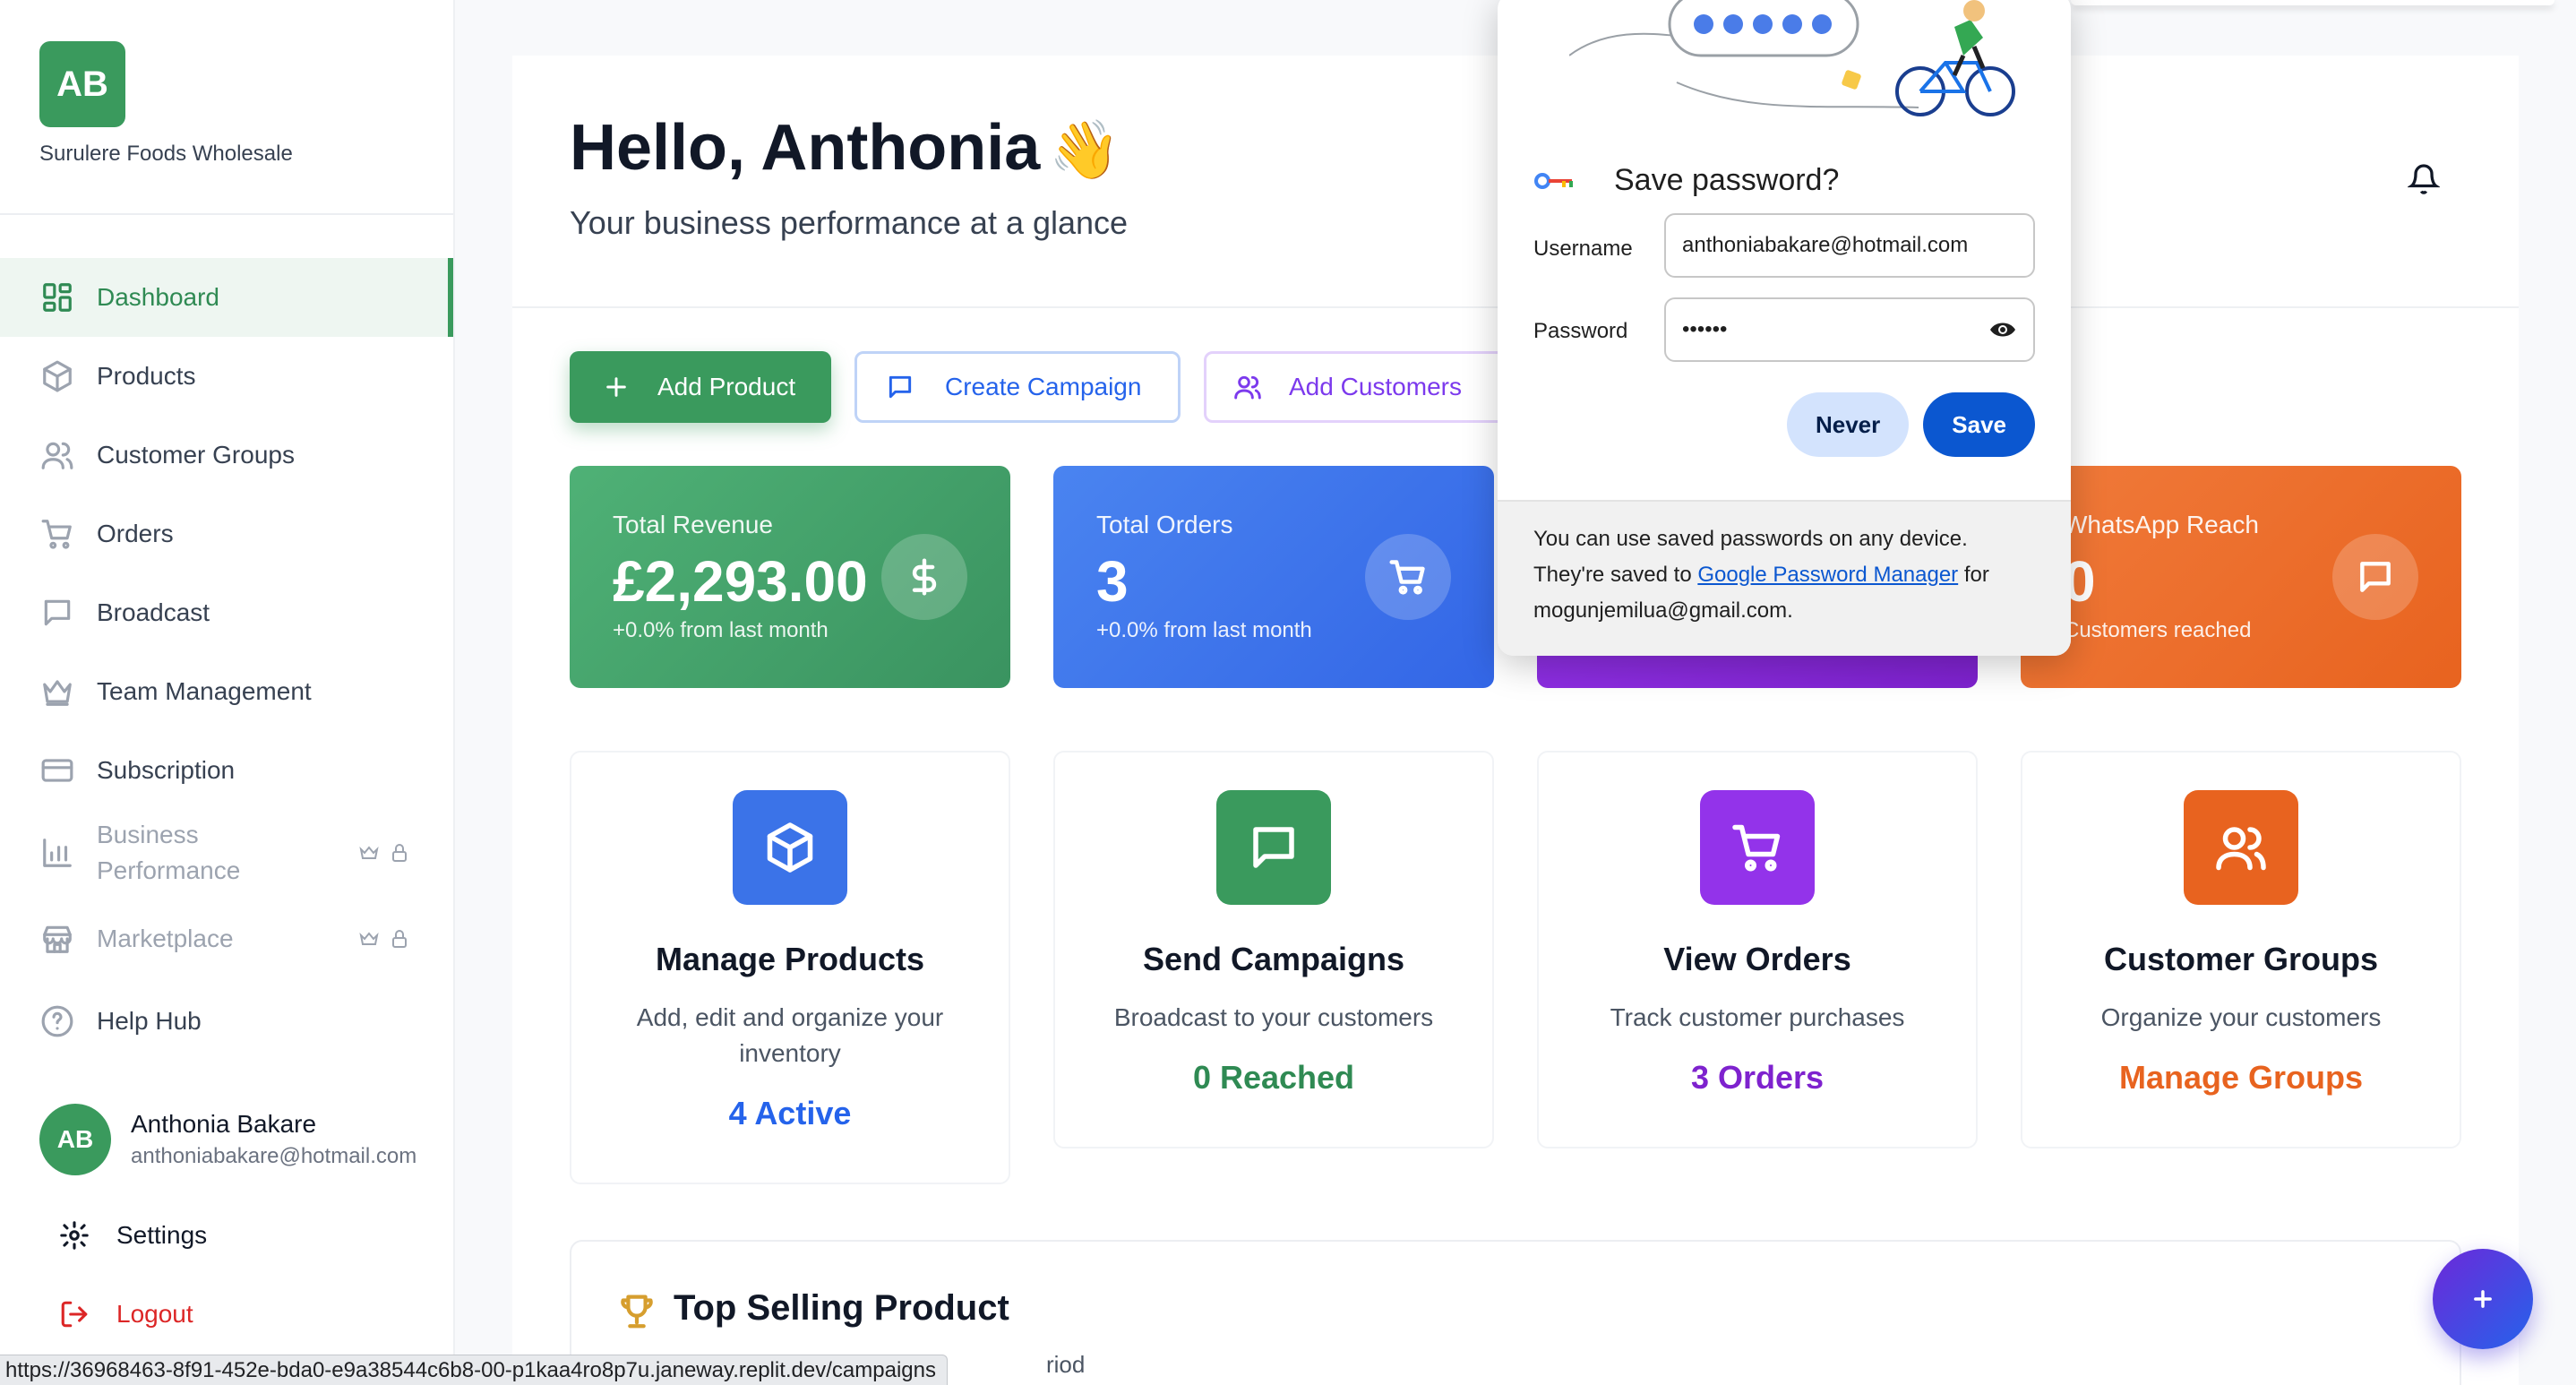 This screenshot has height=1385, width=2576. What do you see at coordinates (226, 297) in the screenshot?
I see `sidebar-item-dashboard: Dashboard` at bounding box center [226, 297].